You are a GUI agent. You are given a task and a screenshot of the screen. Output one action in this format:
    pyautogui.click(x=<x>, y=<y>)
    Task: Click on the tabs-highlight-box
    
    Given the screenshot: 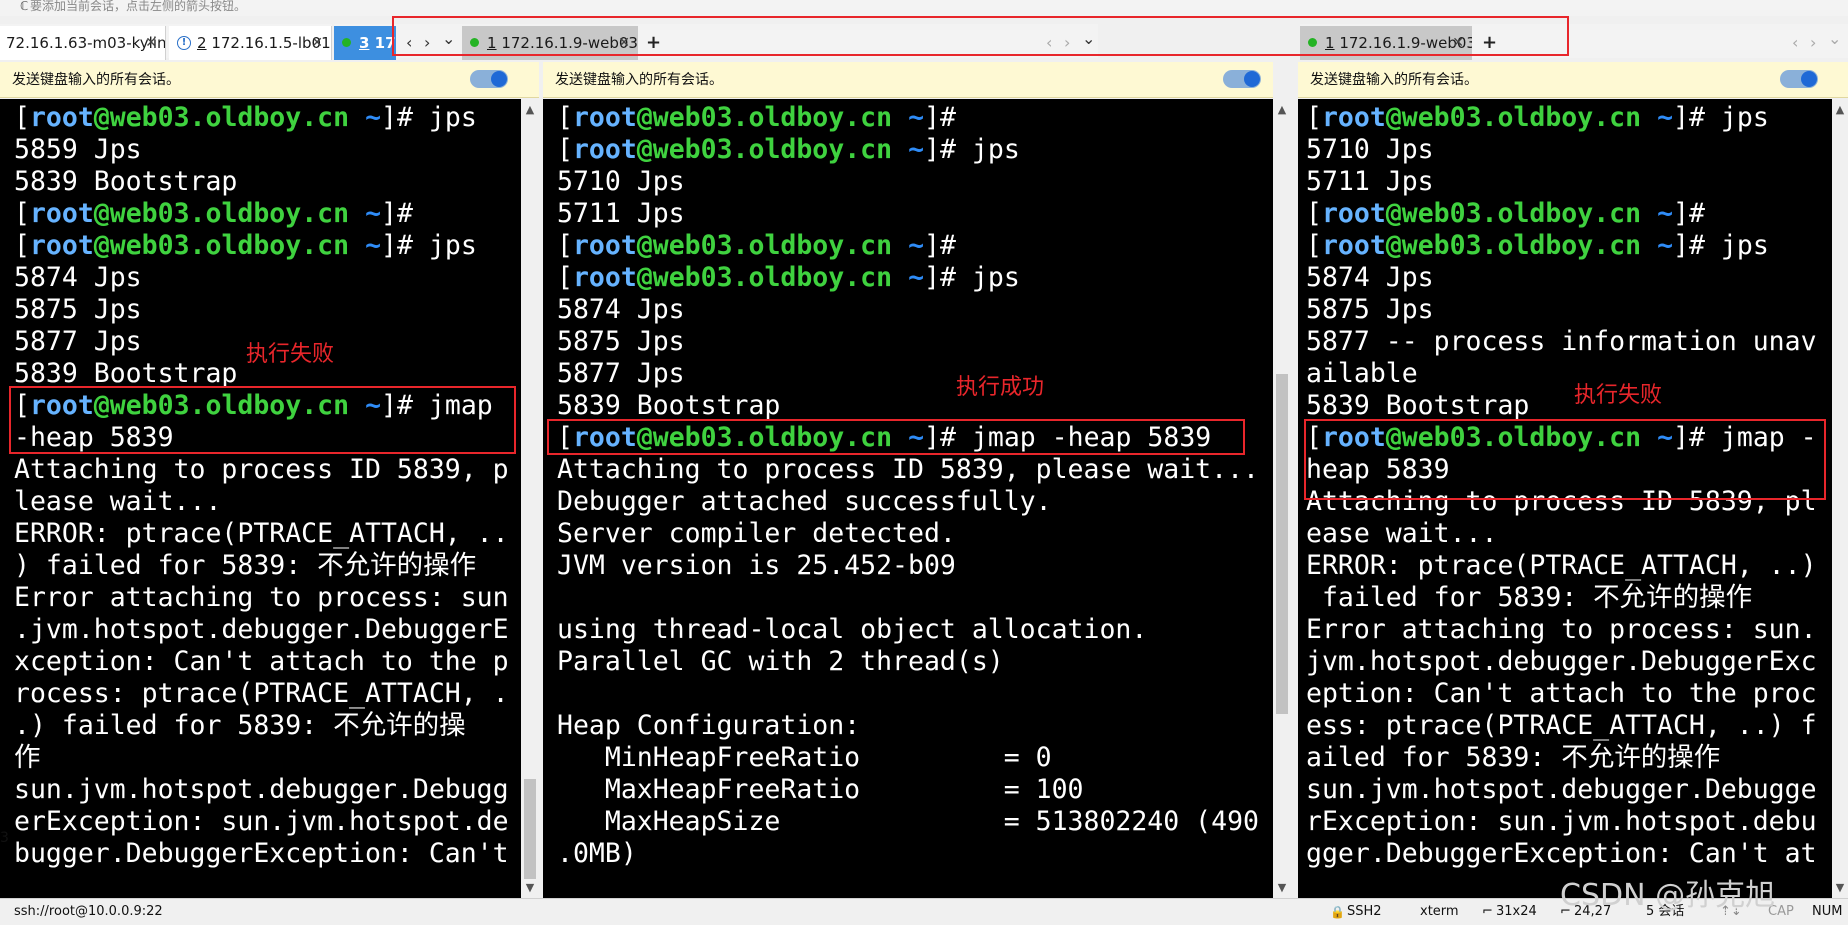 What is the action you would take?
    pyautogui.click(x=980, y=36)
    